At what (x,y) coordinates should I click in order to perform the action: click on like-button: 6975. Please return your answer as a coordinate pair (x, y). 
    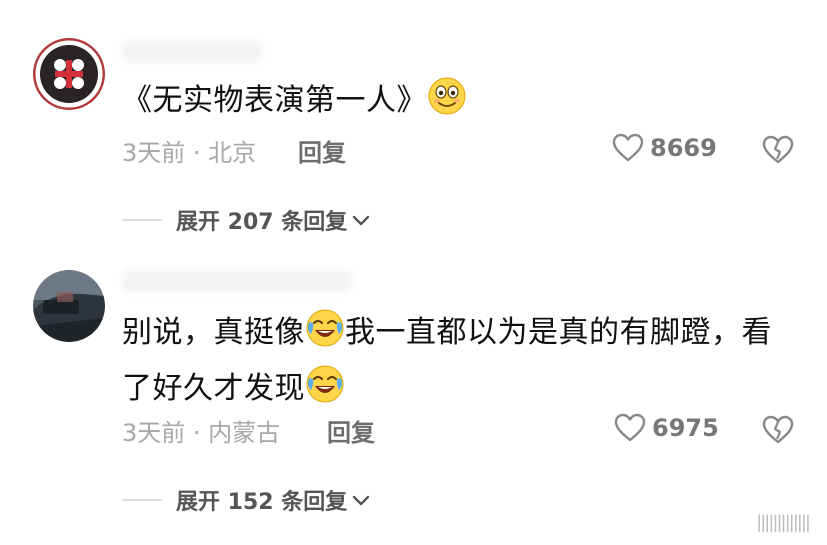
    Looking at the image, I should click on (666, 428).